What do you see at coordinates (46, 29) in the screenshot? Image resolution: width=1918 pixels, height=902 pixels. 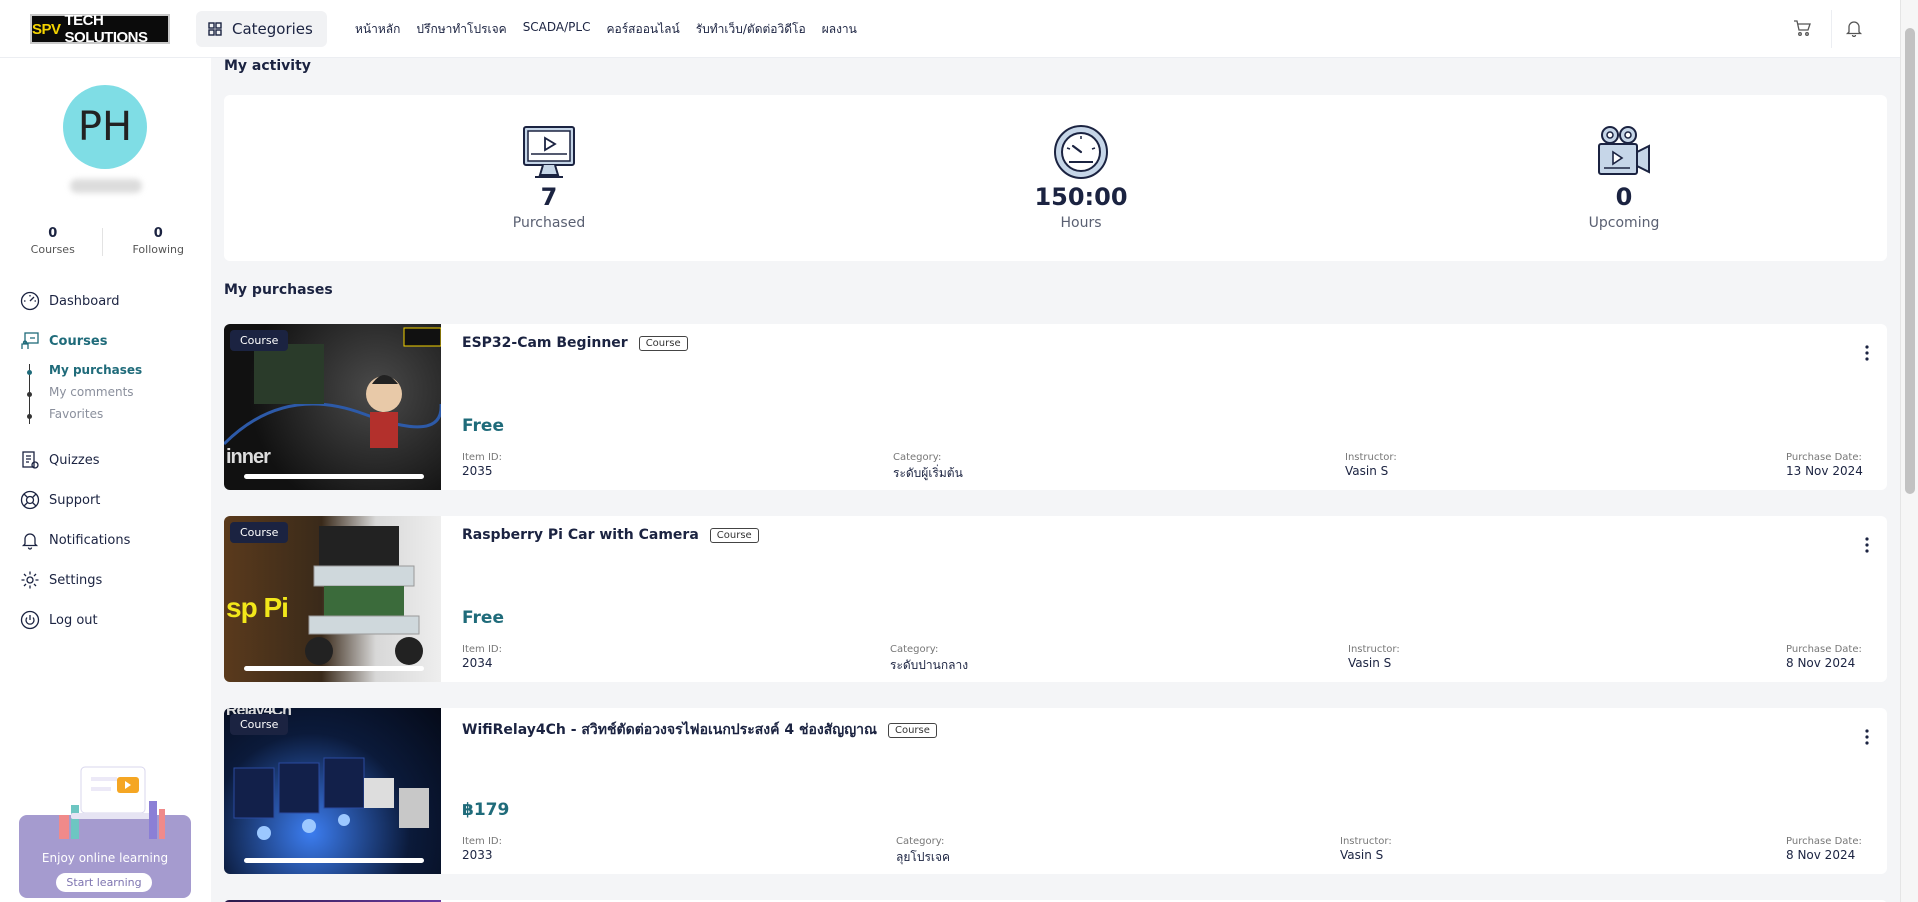 I see `logo-text-left: SPV` at bounding box center [46, 29].